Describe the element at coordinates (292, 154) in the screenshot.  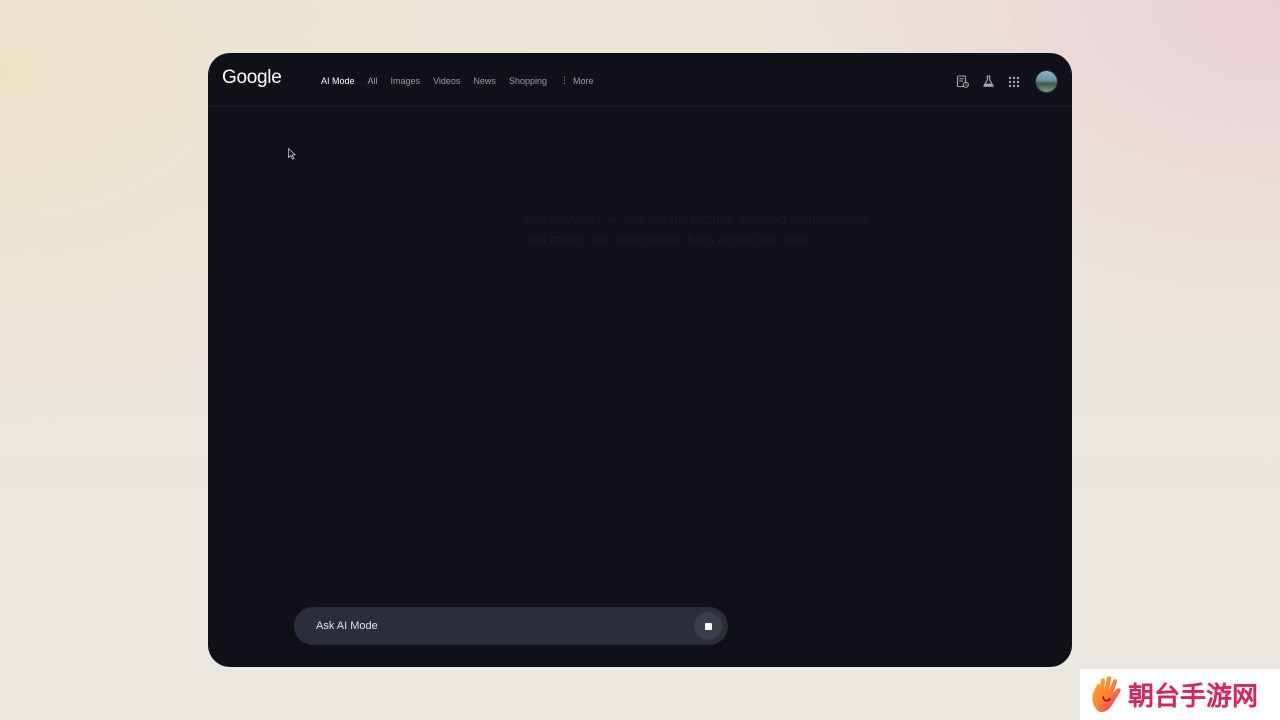
I see `mouse-cursor-icon` at that location.